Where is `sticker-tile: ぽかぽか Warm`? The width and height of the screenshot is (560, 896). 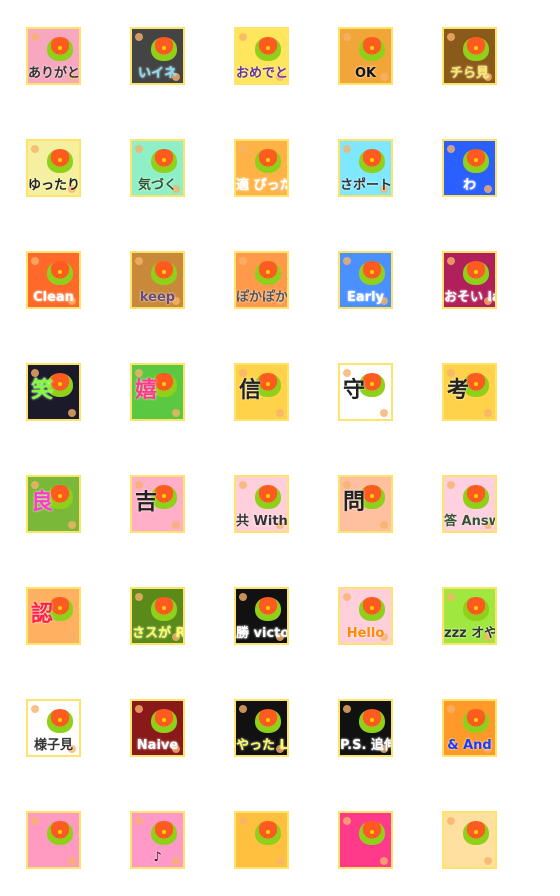 sticker-tile: ぽかぽか Warm is located at coordinates (261, 280).